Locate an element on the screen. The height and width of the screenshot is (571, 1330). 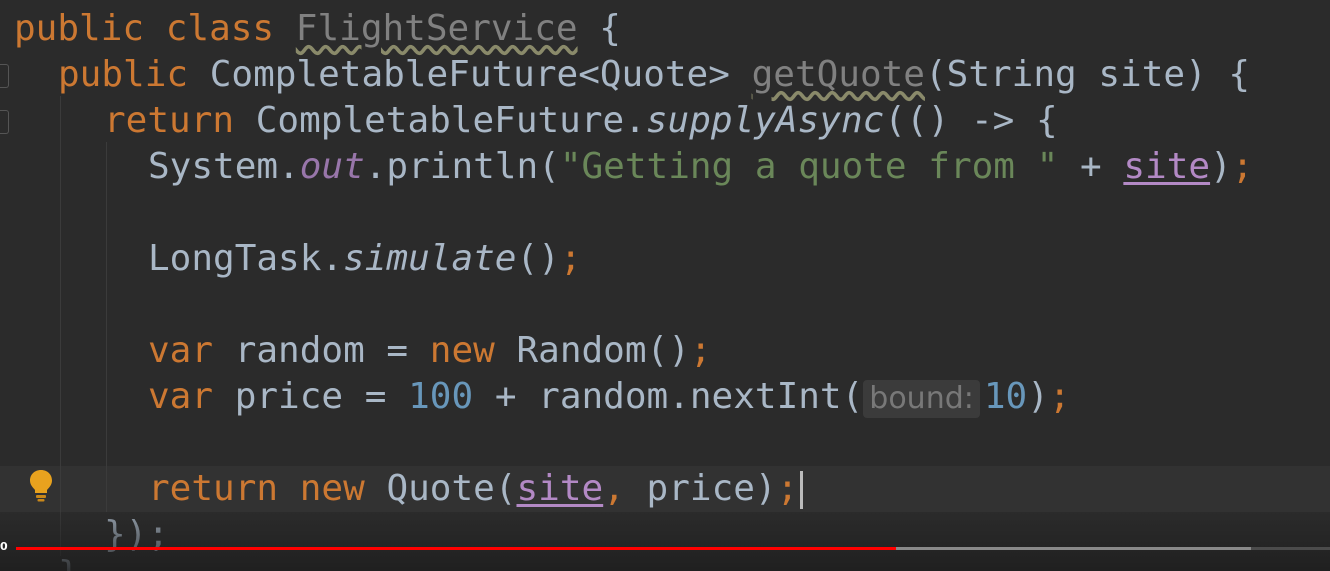
arguments: price) is located at coordinates (700, 488).